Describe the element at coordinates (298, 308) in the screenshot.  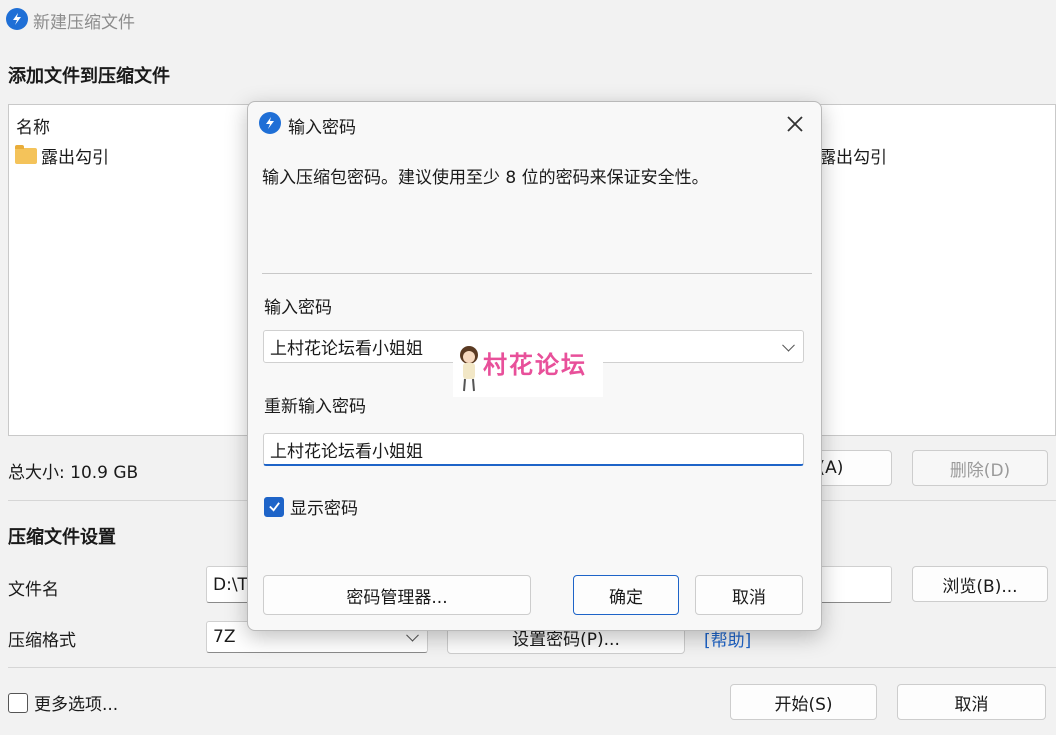
I see `password-label: 输入密码` at that location.